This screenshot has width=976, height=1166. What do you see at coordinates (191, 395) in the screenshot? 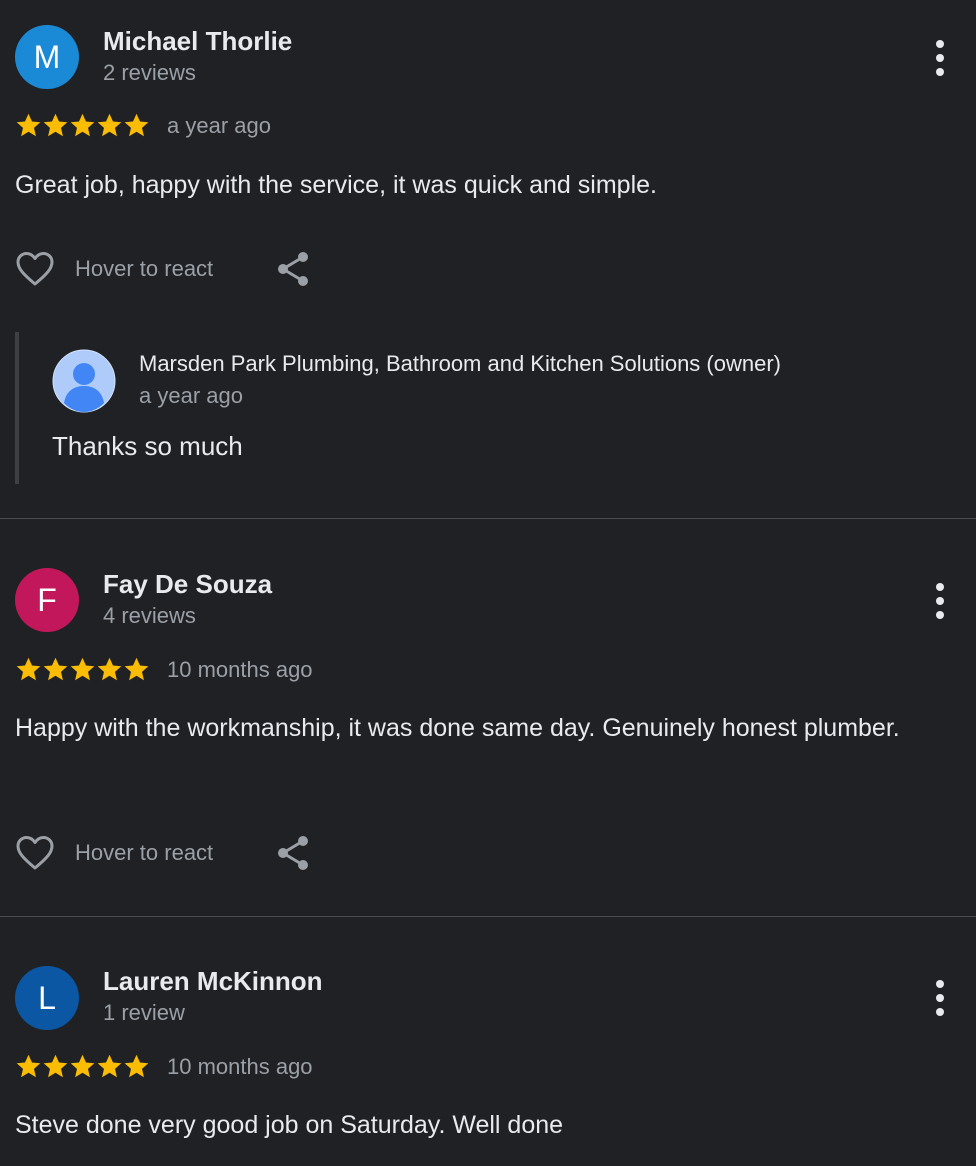
I see `owner-reply-time: a year ago` at bounding box center [191, 395].